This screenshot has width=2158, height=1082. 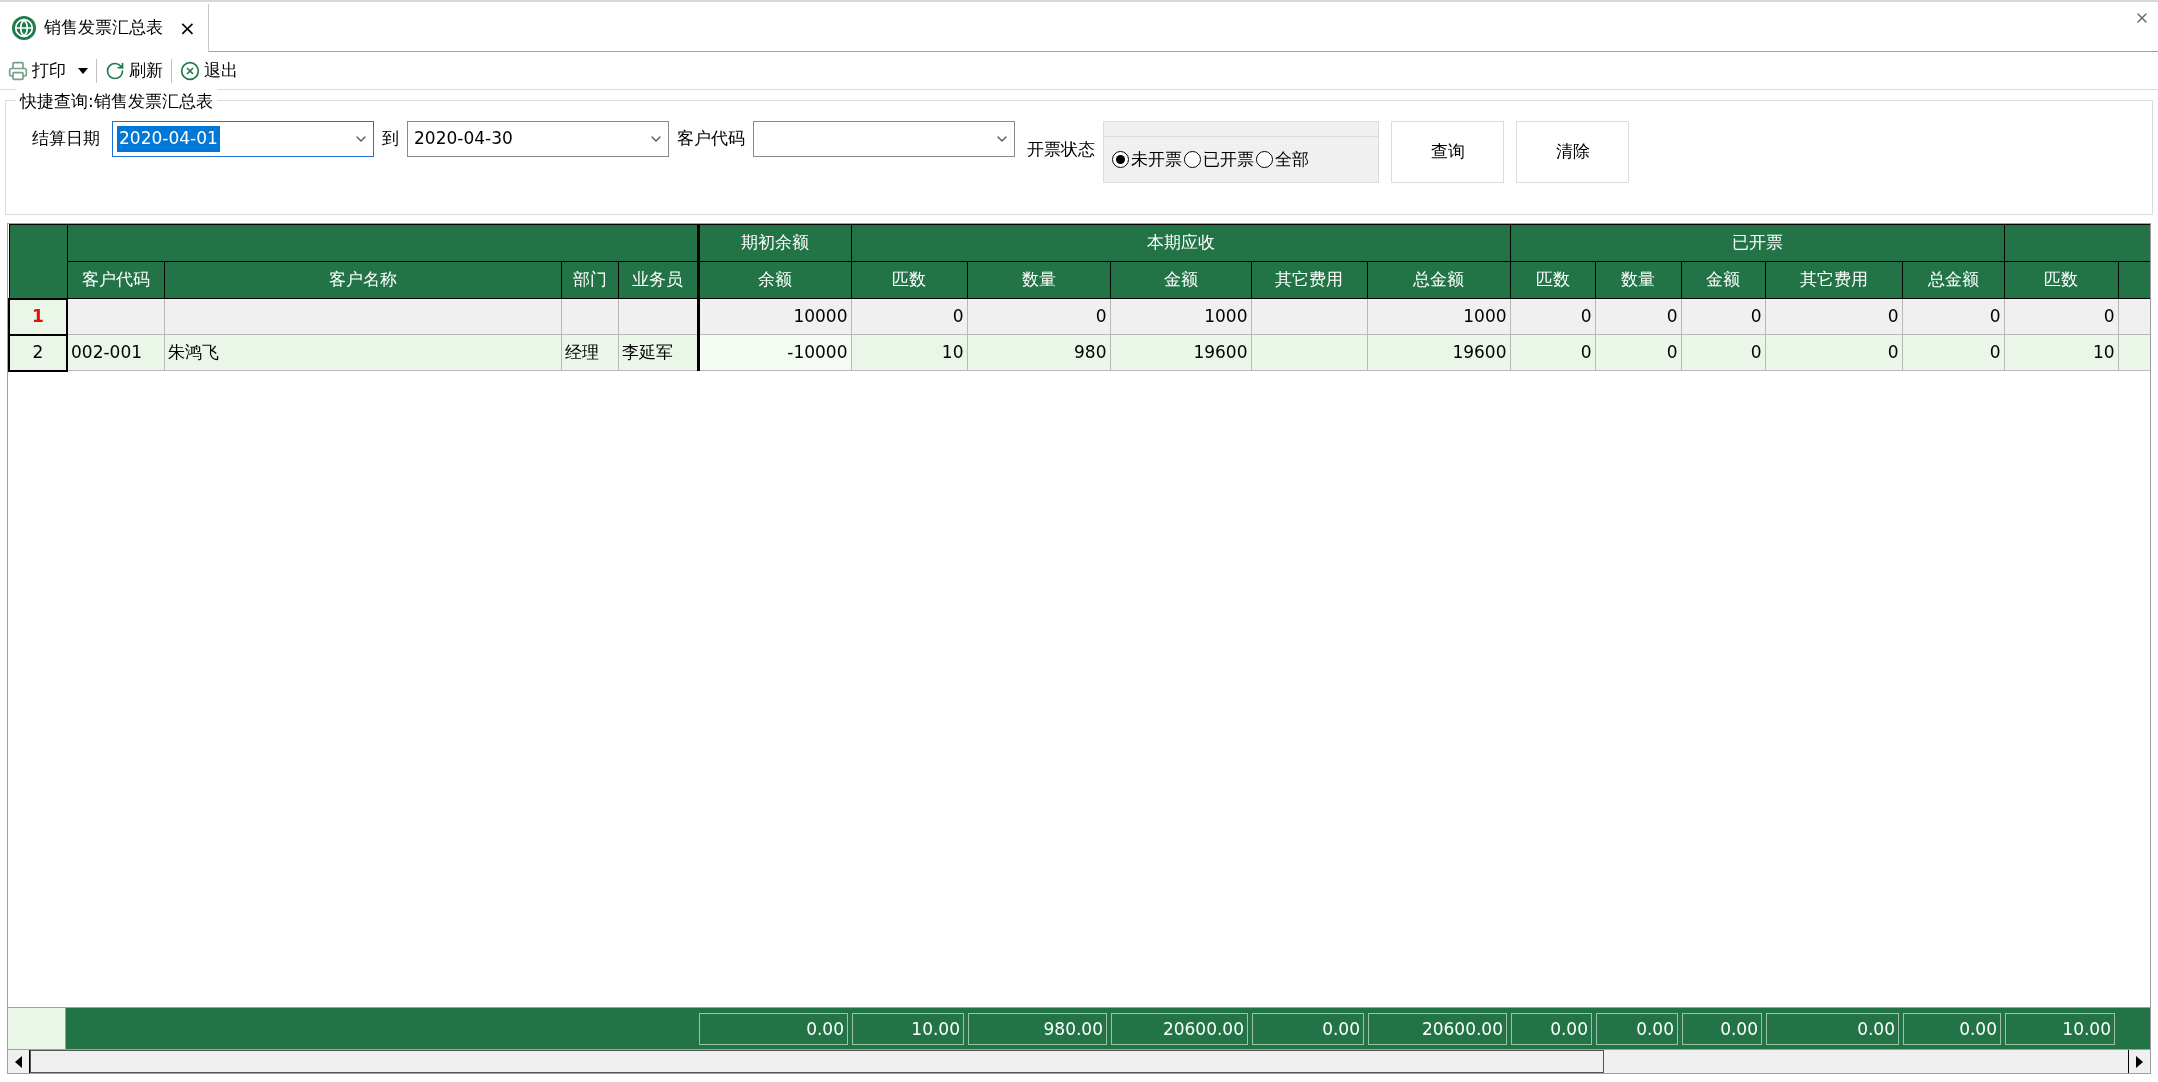 I want to click on table-cell: 朱鸿飞, so click(x=362, y=352).